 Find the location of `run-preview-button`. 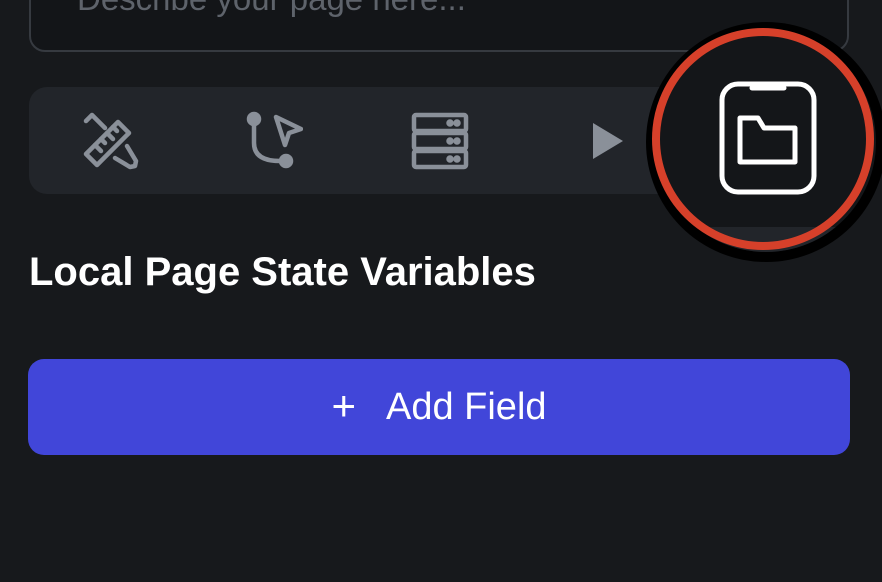

run-preview-button is located at coordinates (607, 141).